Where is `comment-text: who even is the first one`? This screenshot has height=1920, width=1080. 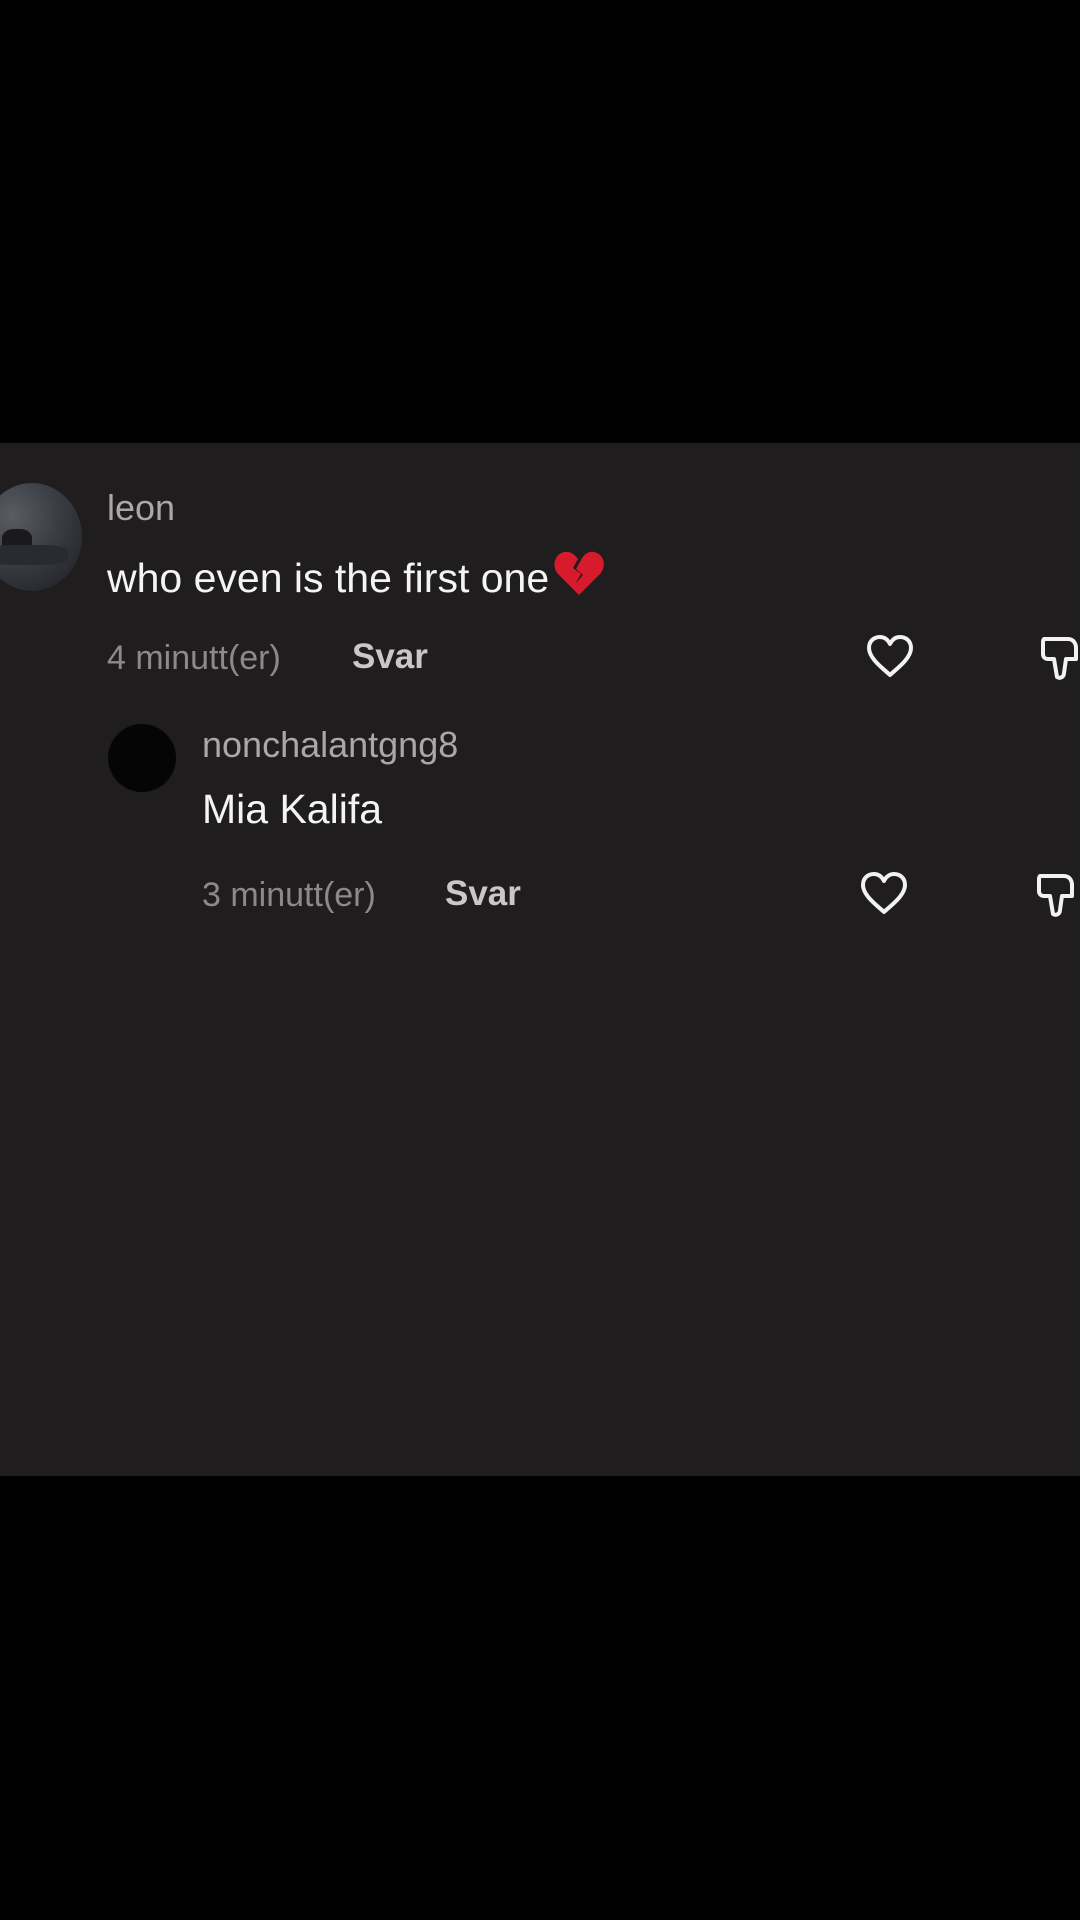
comment-text: who even is the first one is located at coordinates (328, 578).